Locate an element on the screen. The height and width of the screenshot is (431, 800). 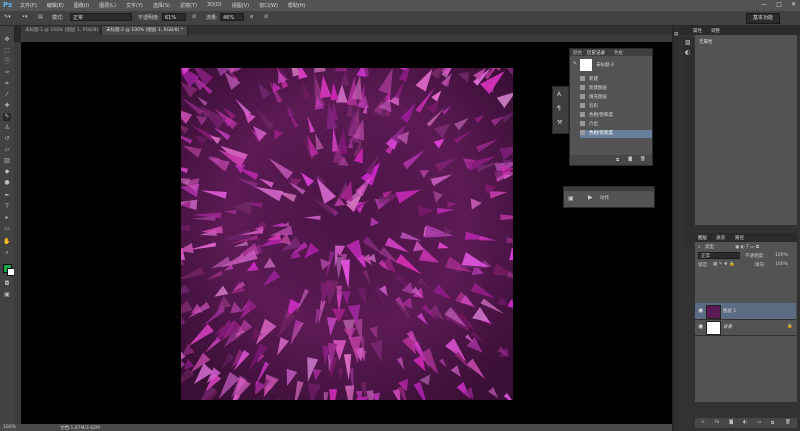
marquee-tool-icon: ⬚ is located at coordinates (7, 51).